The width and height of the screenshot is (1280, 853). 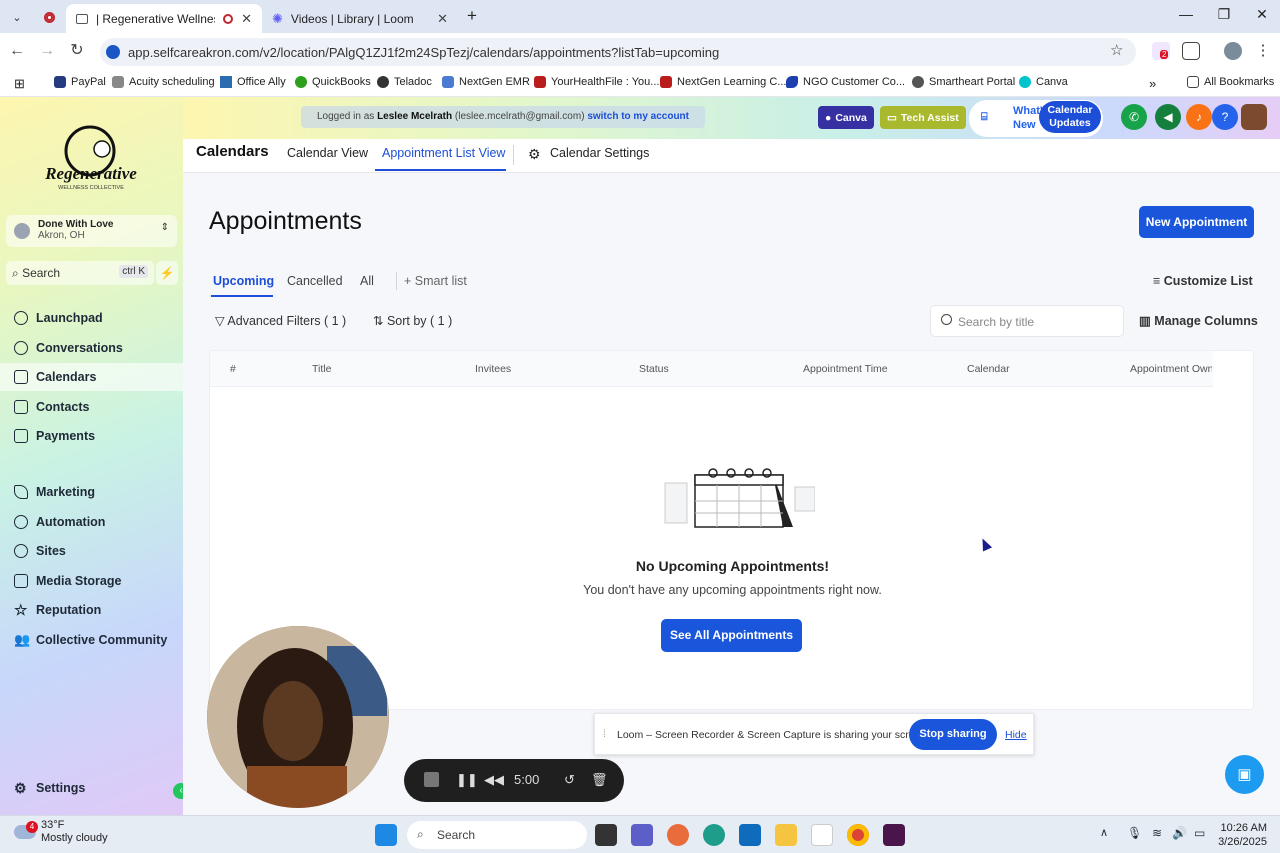 I want to click on bookmark-office-ally: Office Ally, so click(x=253, y=82).